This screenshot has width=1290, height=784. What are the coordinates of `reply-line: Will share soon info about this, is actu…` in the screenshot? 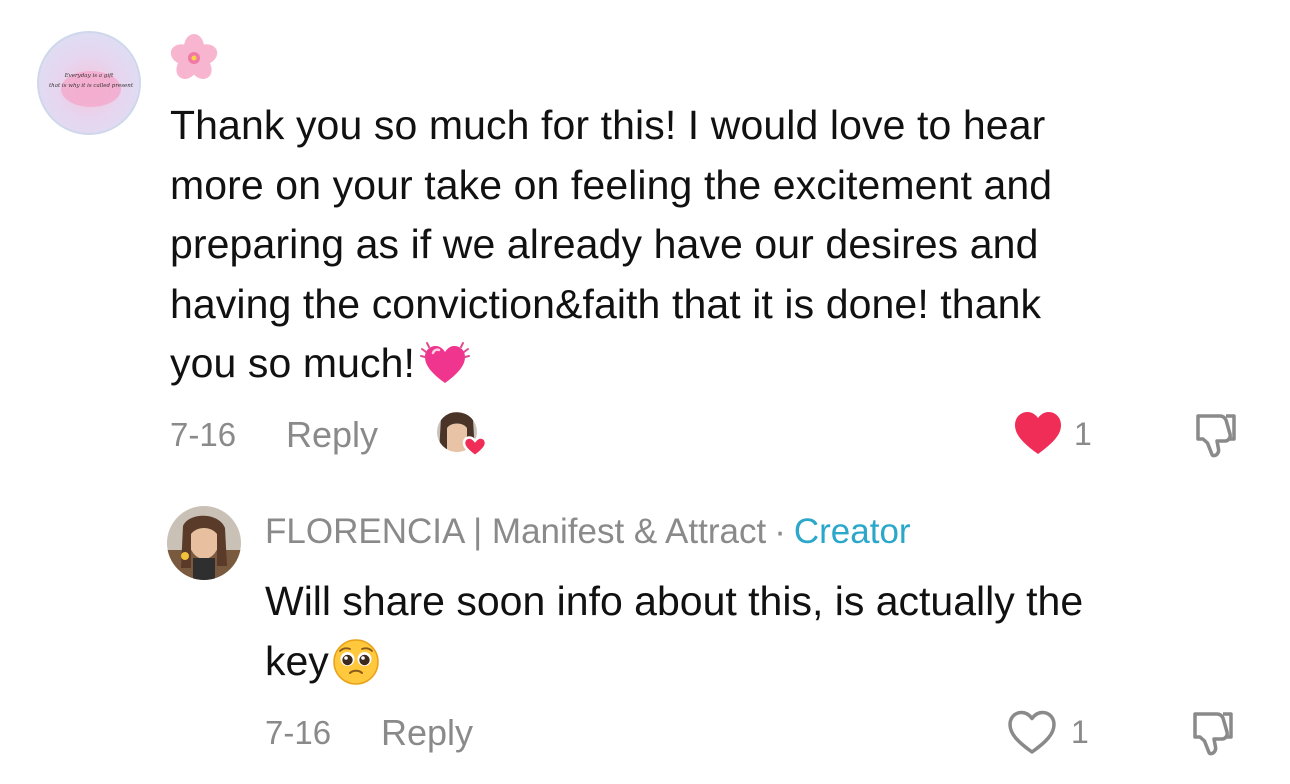 It's located at (674, 601).